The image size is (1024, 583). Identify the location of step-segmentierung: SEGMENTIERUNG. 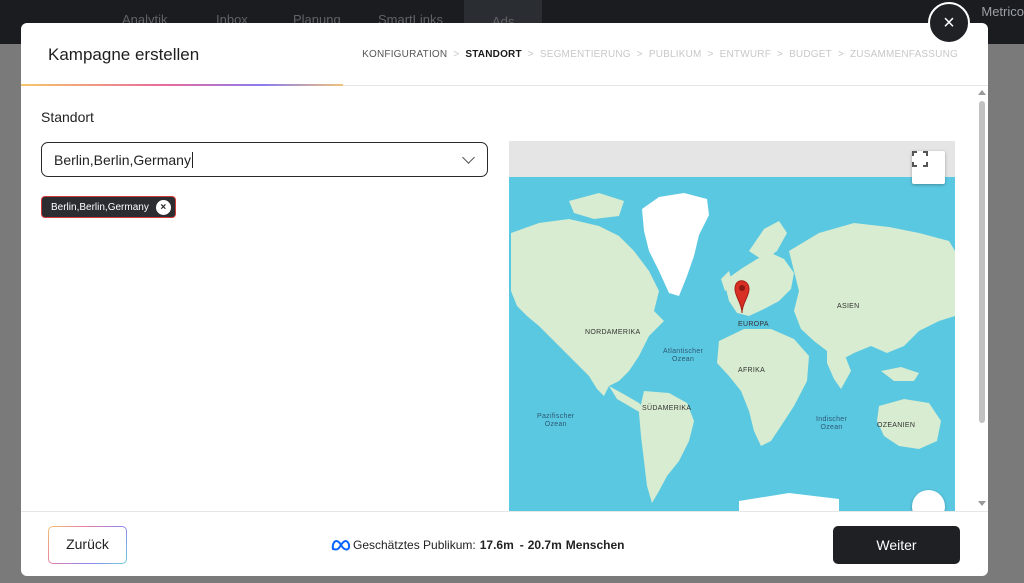
(585, 54).